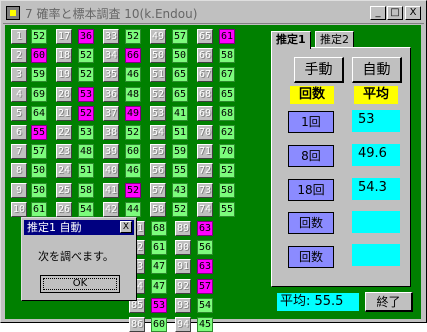 The width and height of the screenshot is (427, 332). What do you see at coordinates (227, 151) in the screenshot?
I see `grid-value-cell: 70` at bounding box center [227, 151].